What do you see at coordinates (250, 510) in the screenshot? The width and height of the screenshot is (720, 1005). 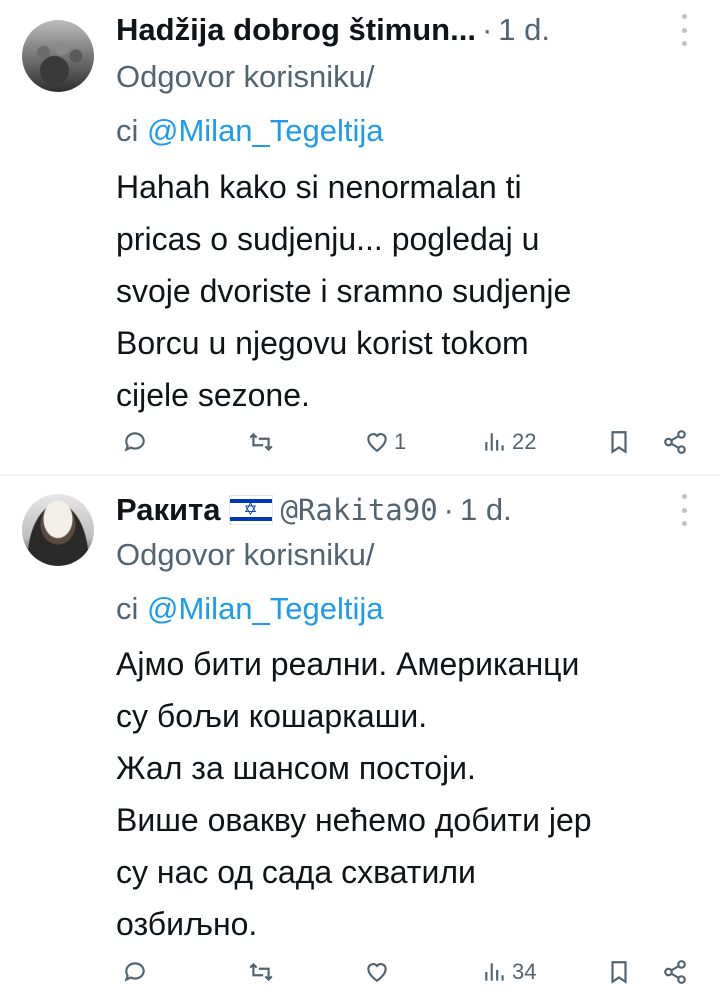 I see `israel-flag-icon: ✡` at bounding box center [250, 510].